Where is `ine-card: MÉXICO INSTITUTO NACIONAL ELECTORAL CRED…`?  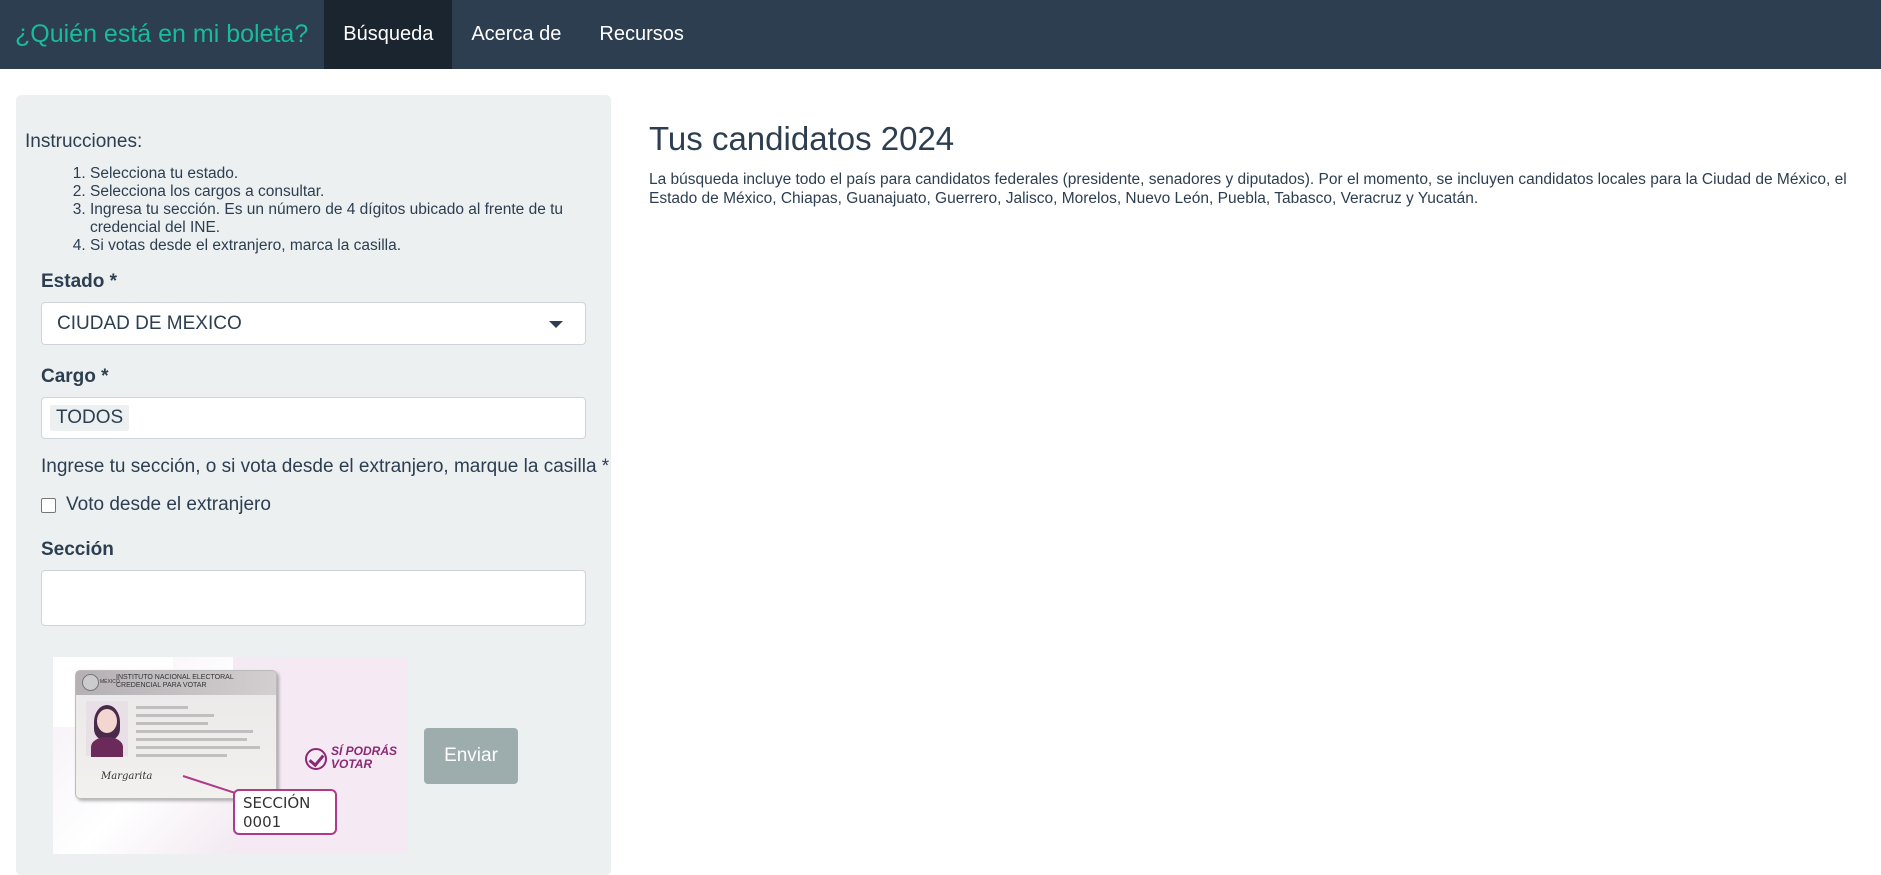 ine-card: MÉXICO INSTITUTO NACIONAL ELECTORAL CRED… is located at coordinates (176, 734).